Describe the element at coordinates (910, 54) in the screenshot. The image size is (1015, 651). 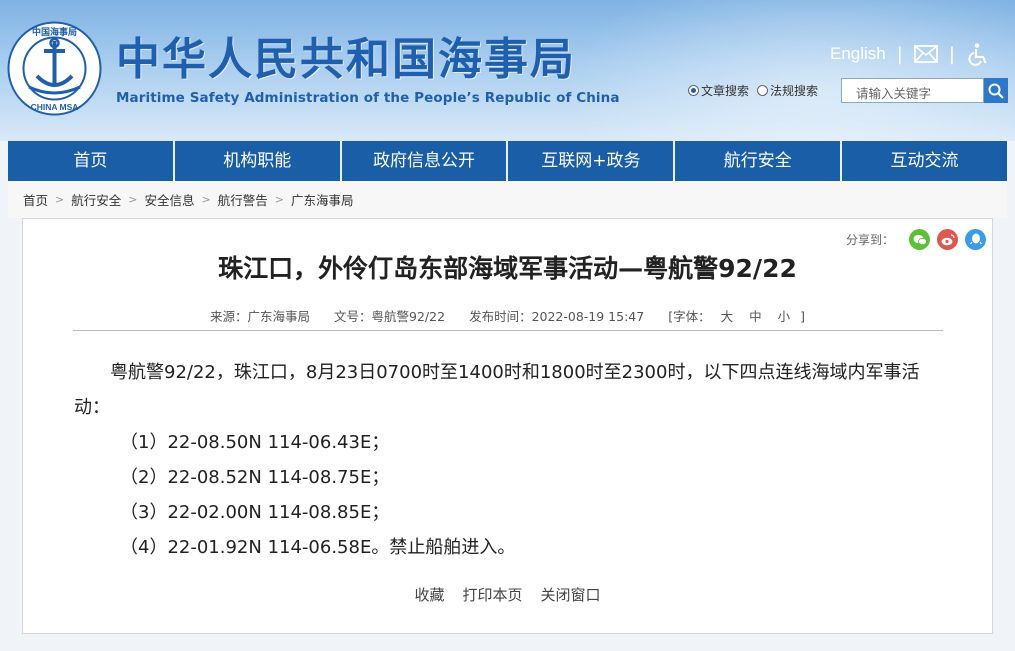
I see `top-links: English | |` at that location.